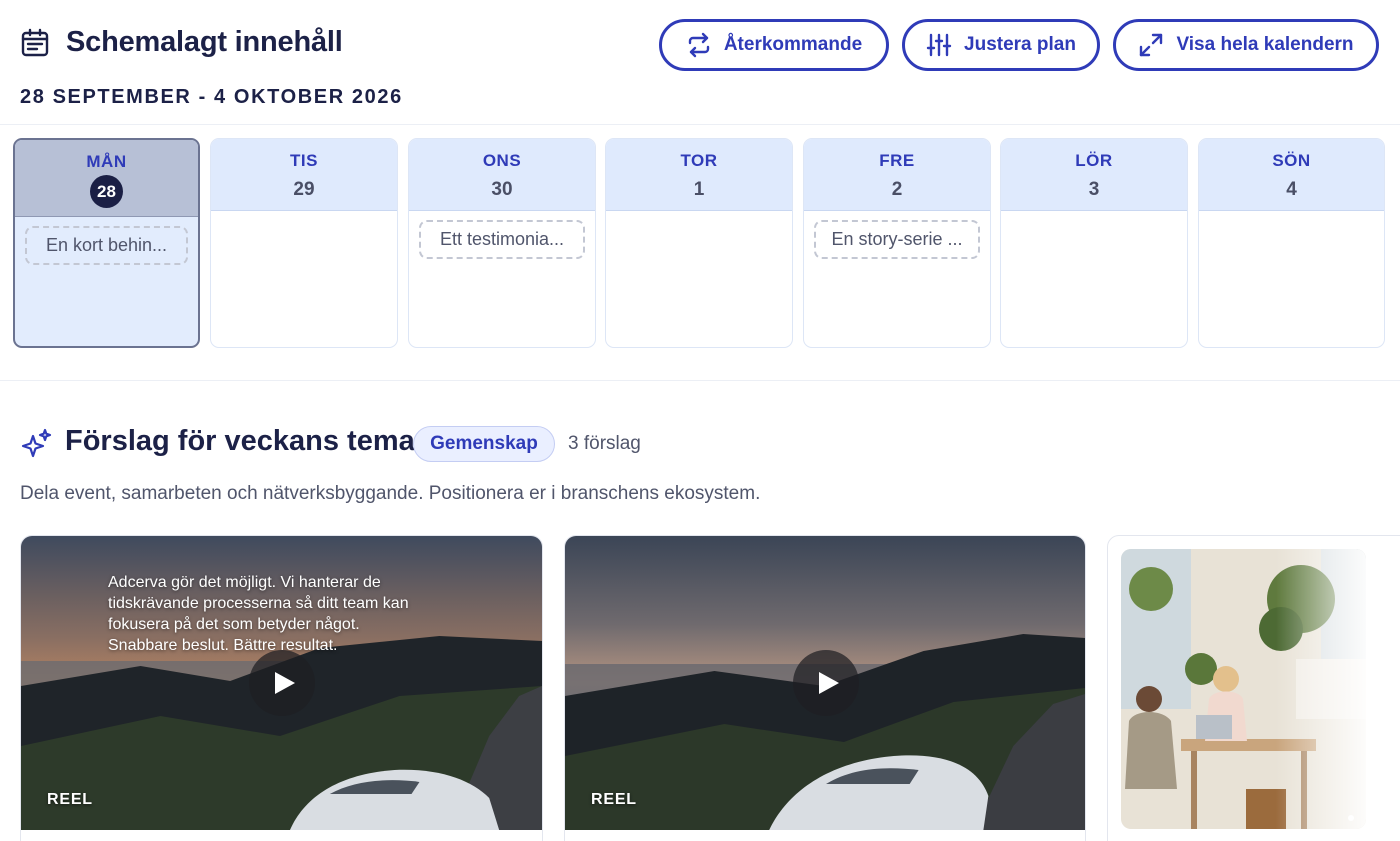  I want to click on day-number: 30, so click(502, 189).